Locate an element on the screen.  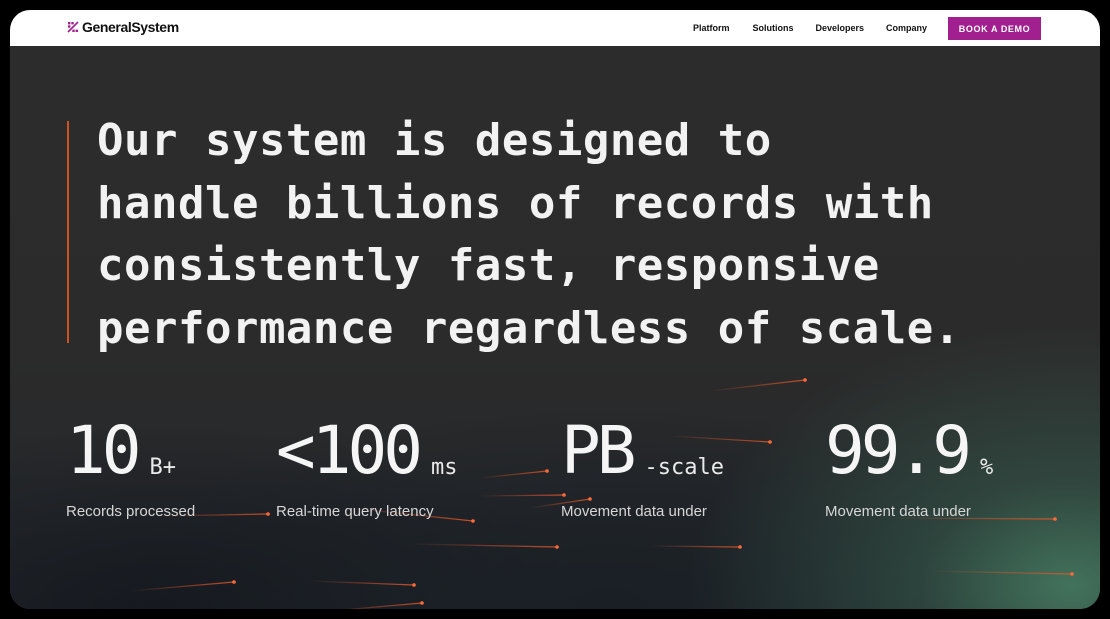
stat-value: 10 is located at coordinates (104, 450).